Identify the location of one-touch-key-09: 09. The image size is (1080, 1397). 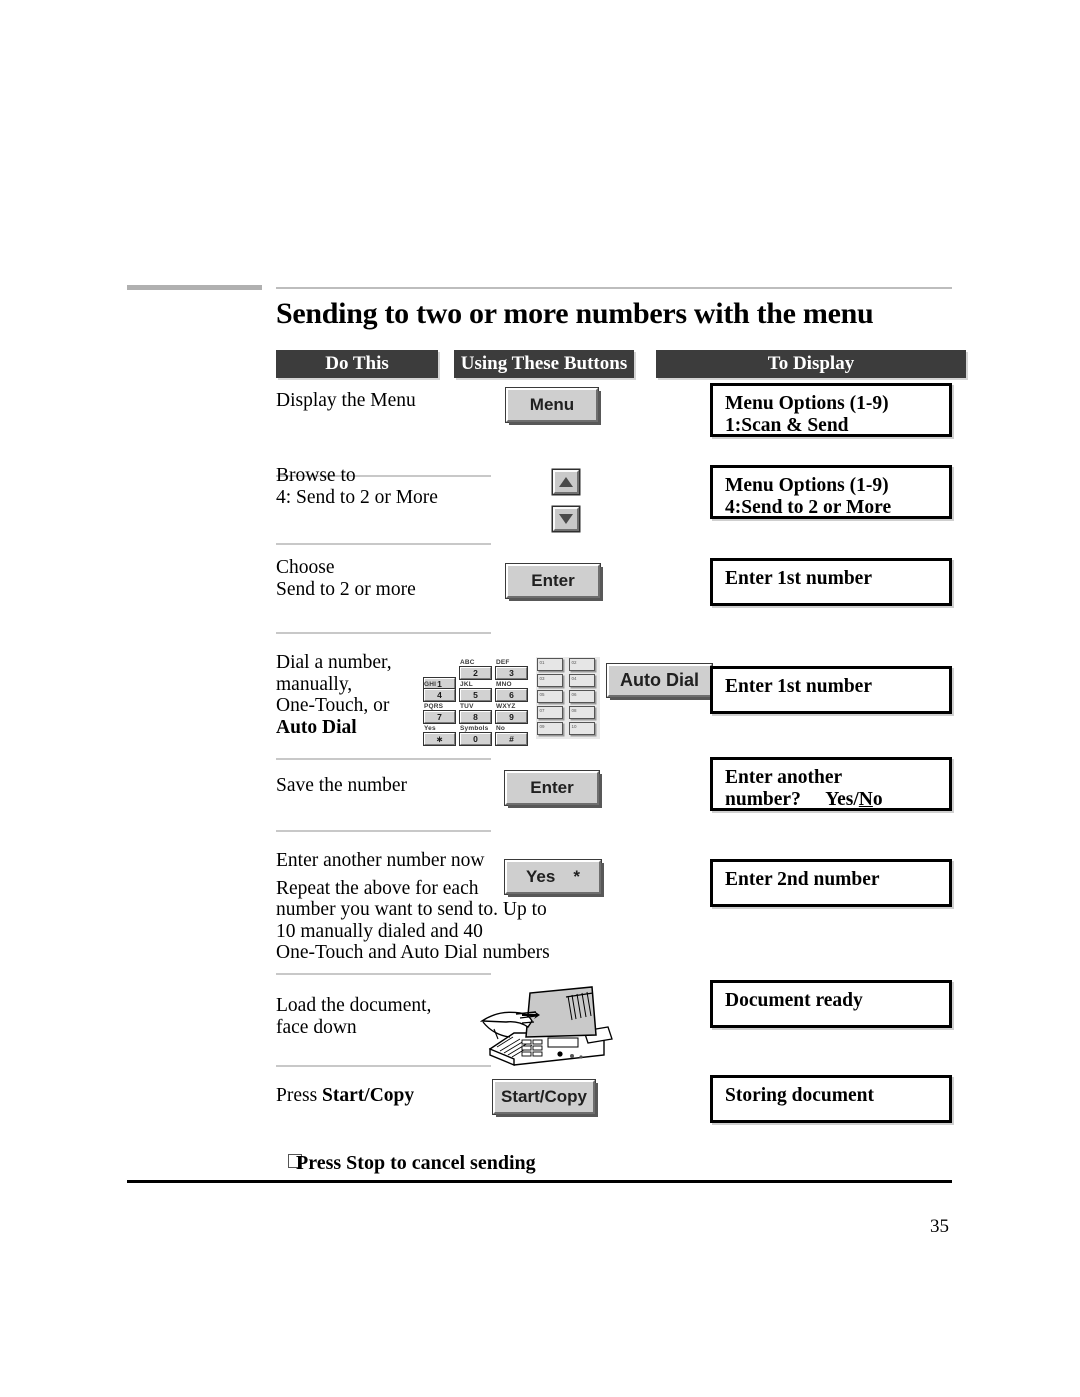
(550, 728).